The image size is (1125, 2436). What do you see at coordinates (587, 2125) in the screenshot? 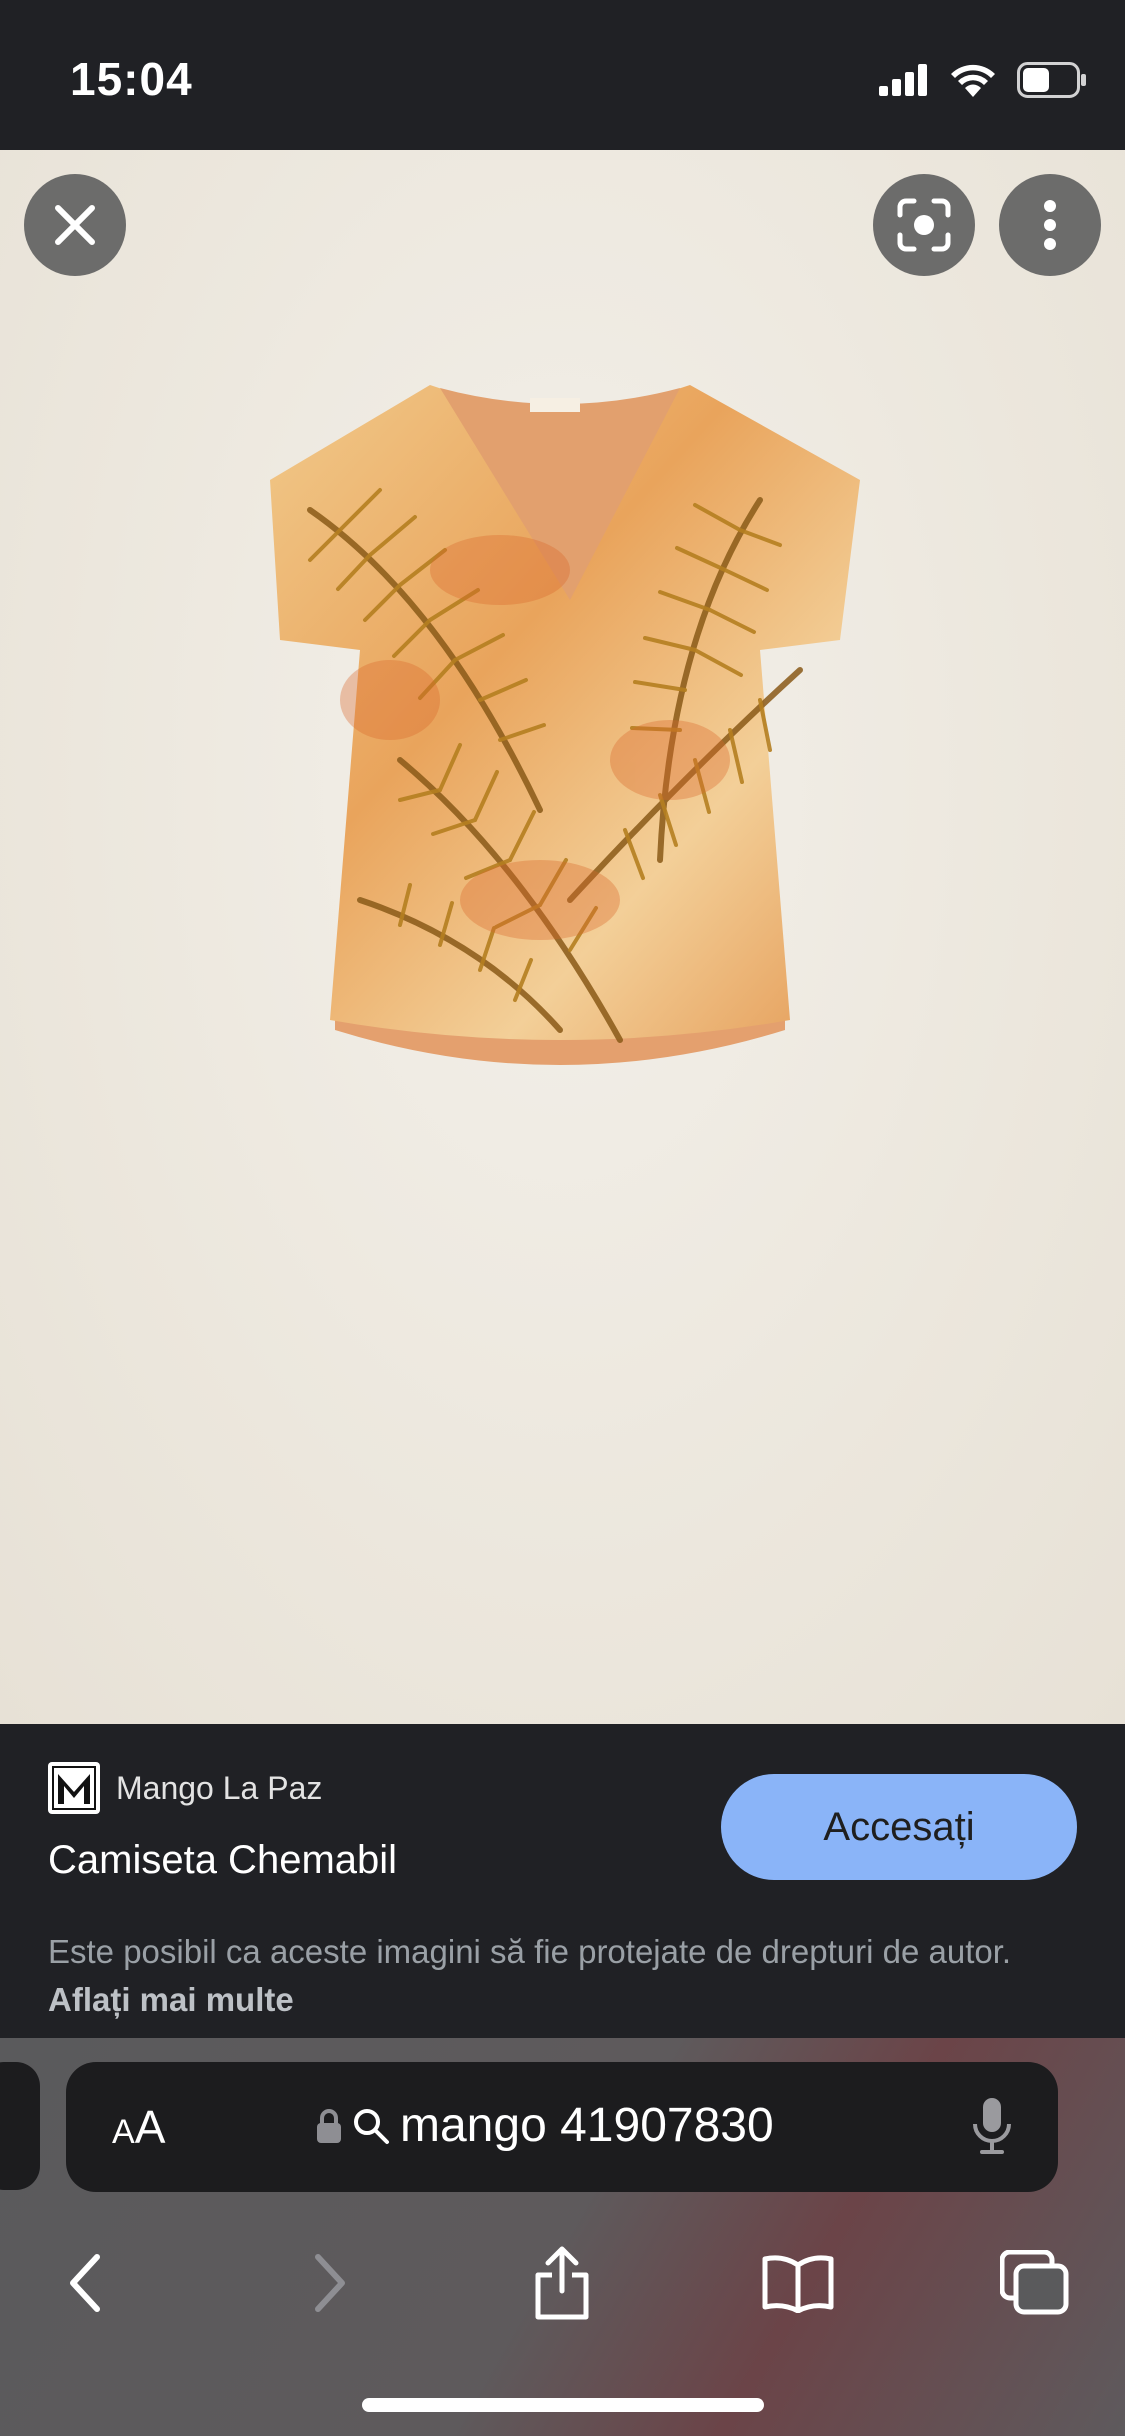
I see `url-text: mango 41907830` at bounding box center [587, 2125].